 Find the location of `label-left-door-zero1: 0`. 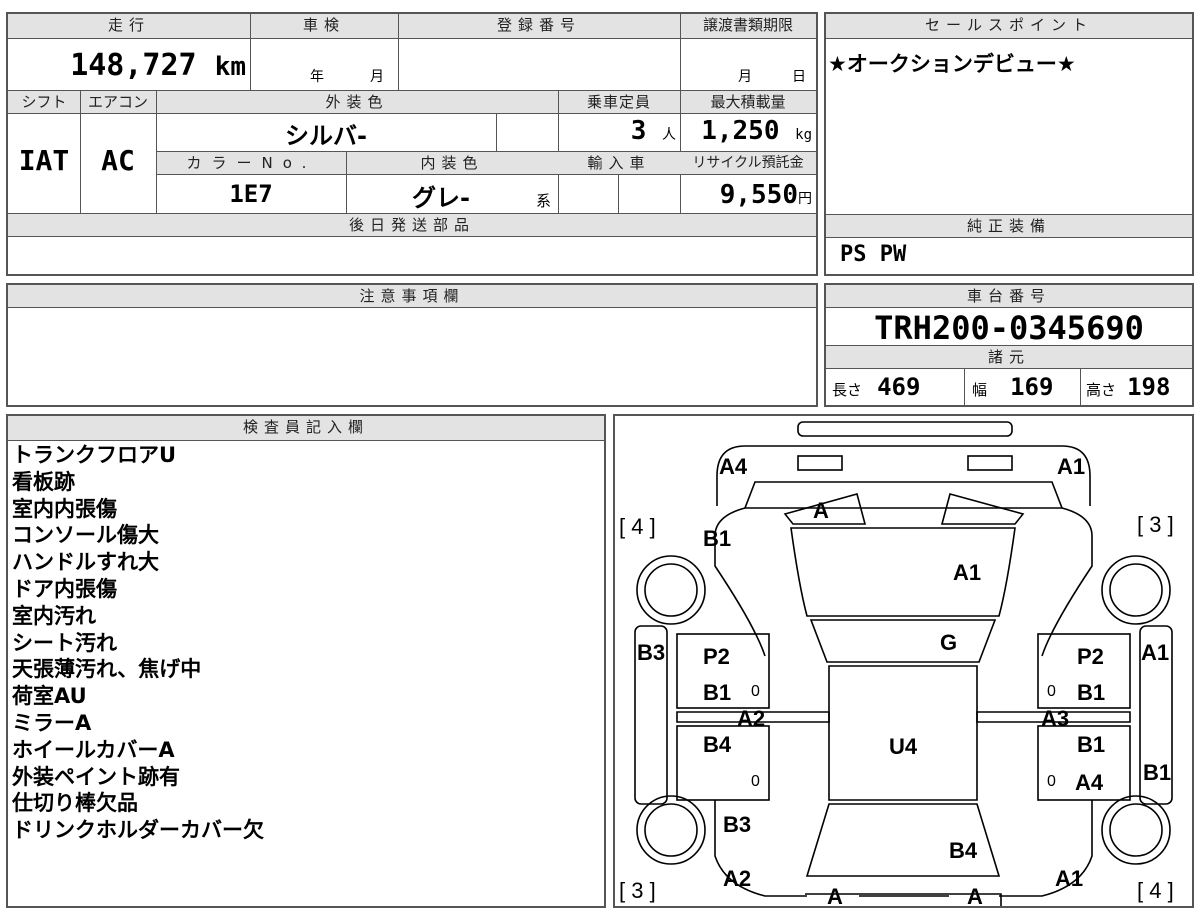

label-left-door-zero1: 0 is located at coordinates (755, 691).